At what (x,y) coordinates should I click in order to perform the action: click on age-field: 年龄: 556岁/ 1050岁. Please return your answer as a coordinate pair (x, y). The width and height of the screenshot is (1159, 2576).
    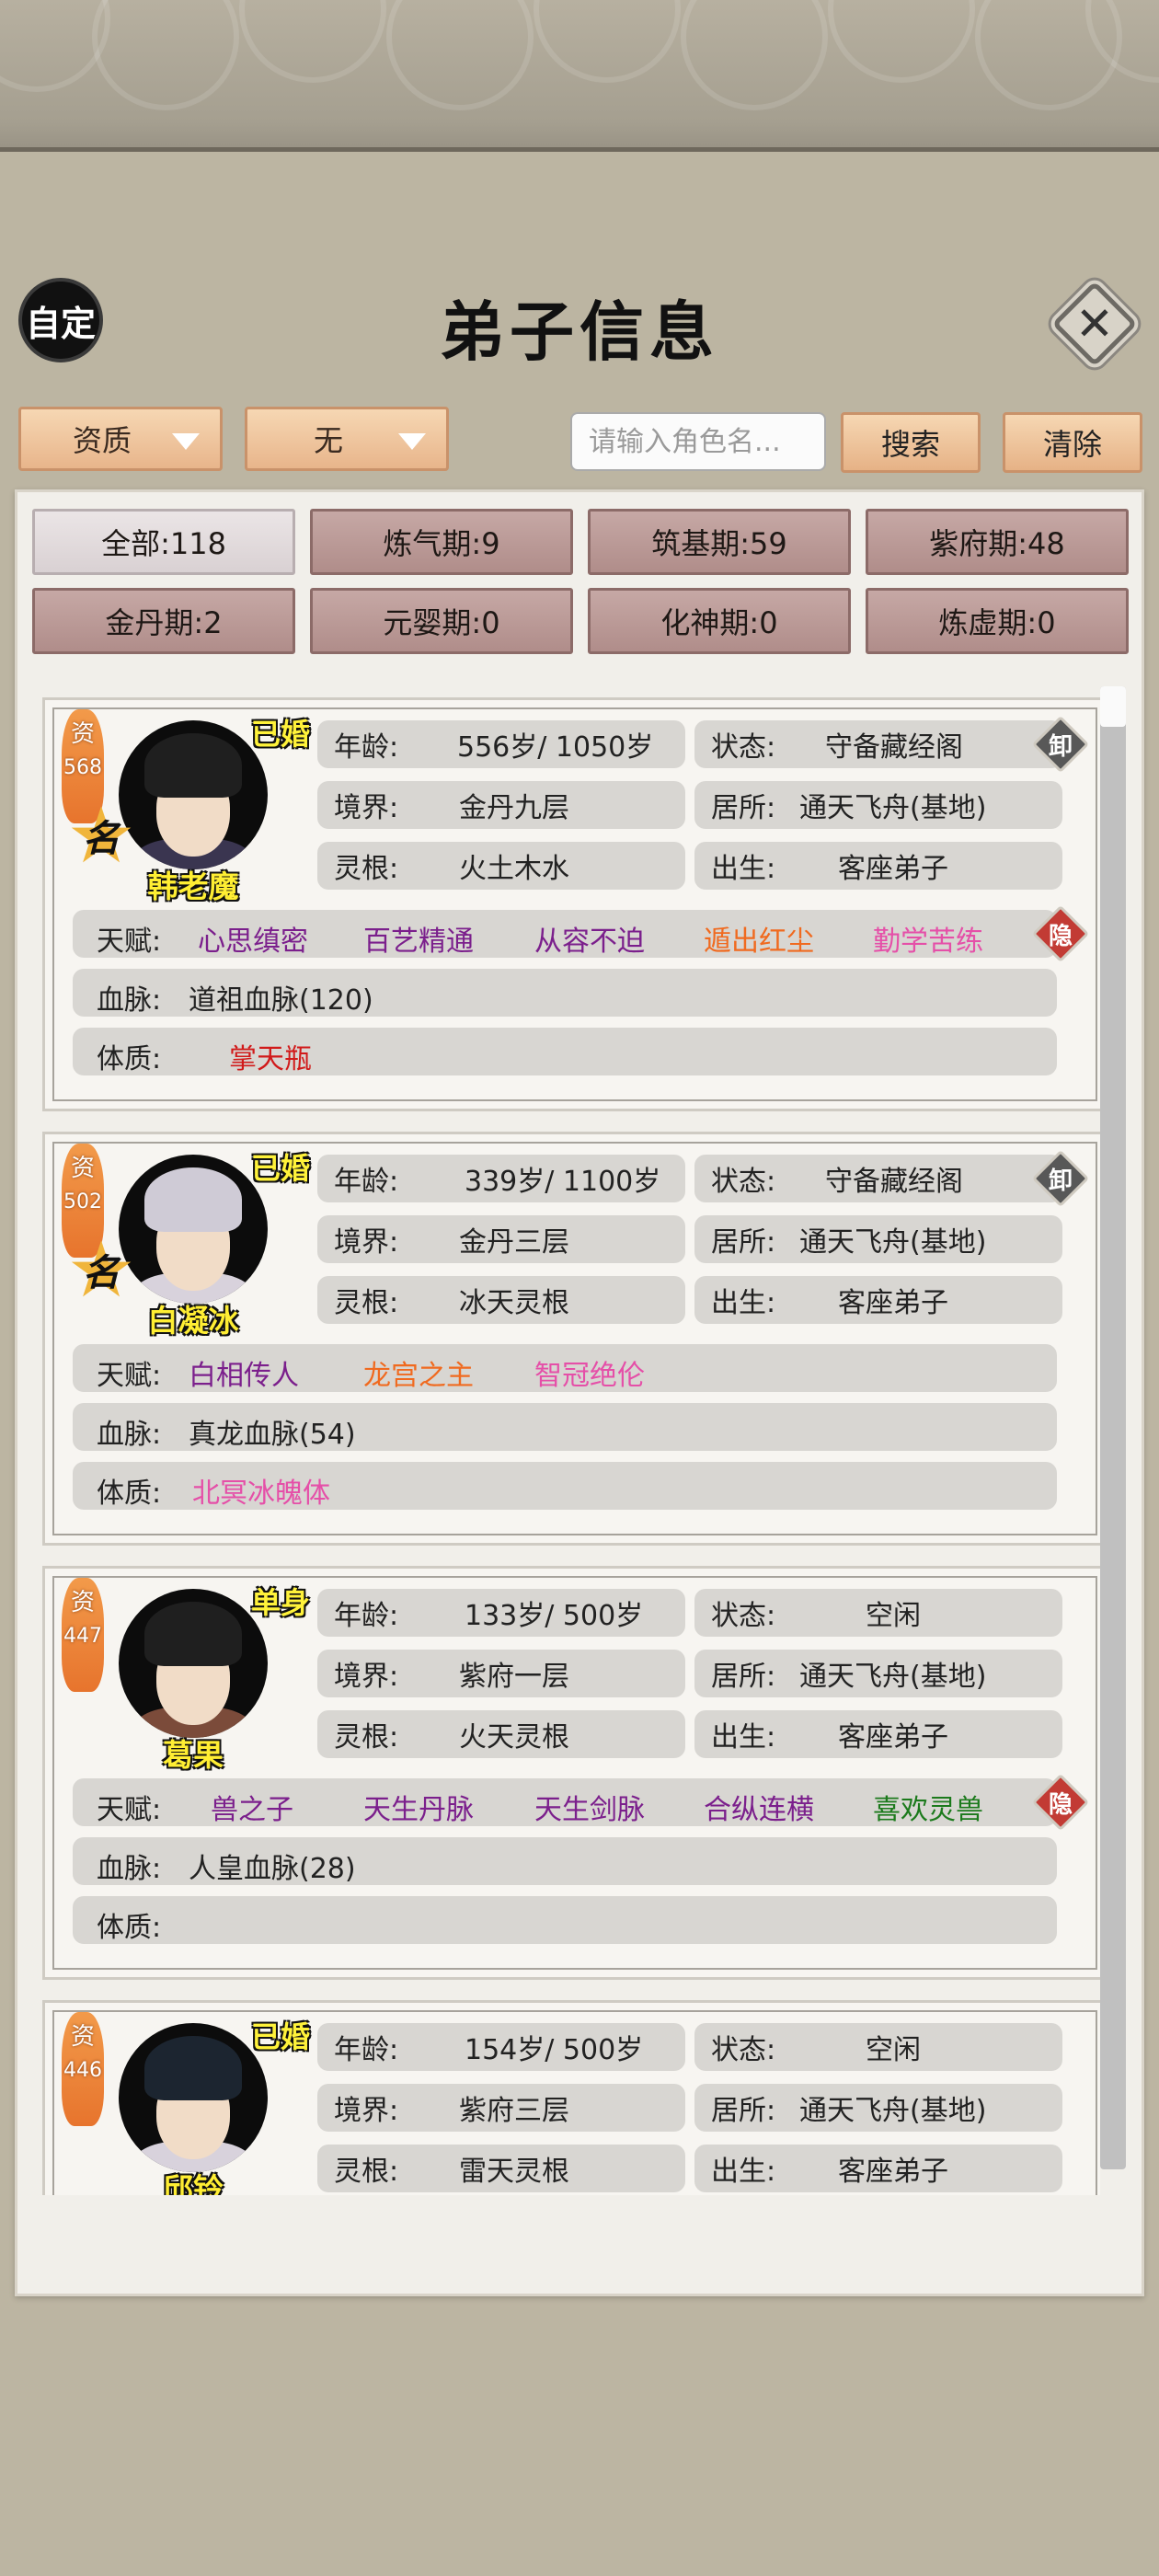
    Looking at the image, I should click on (501, 744).